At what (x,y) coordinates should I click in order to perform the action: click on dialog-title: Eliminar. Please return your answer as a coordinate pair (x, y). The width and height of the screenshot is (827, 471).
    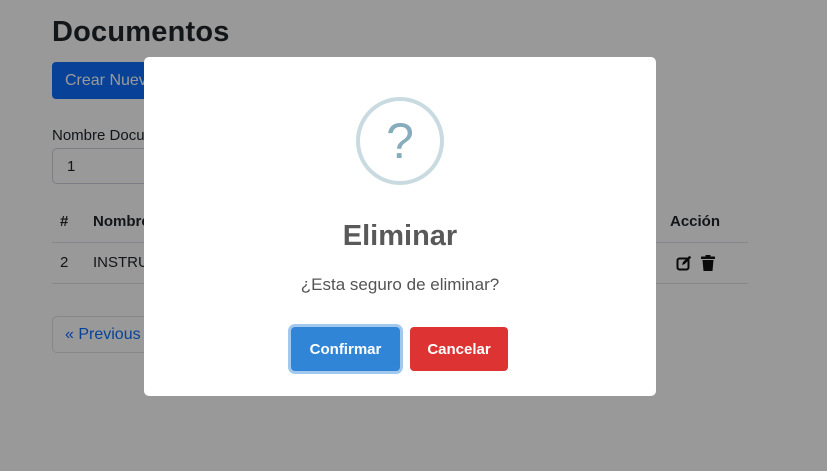
    Looking at the image, I should click on (400, 236).